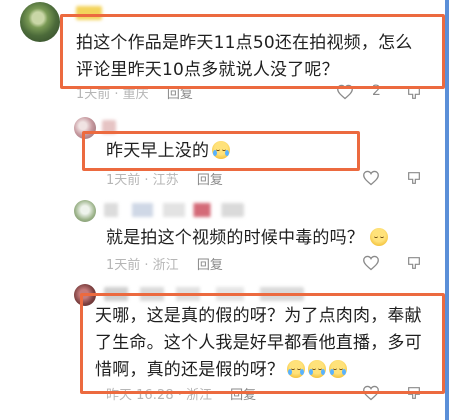 The height and width of the screenshot is (420, 449). I want to click on comment-meta: 昨天 16:28 · 浙江 回复, so click(181, 393).